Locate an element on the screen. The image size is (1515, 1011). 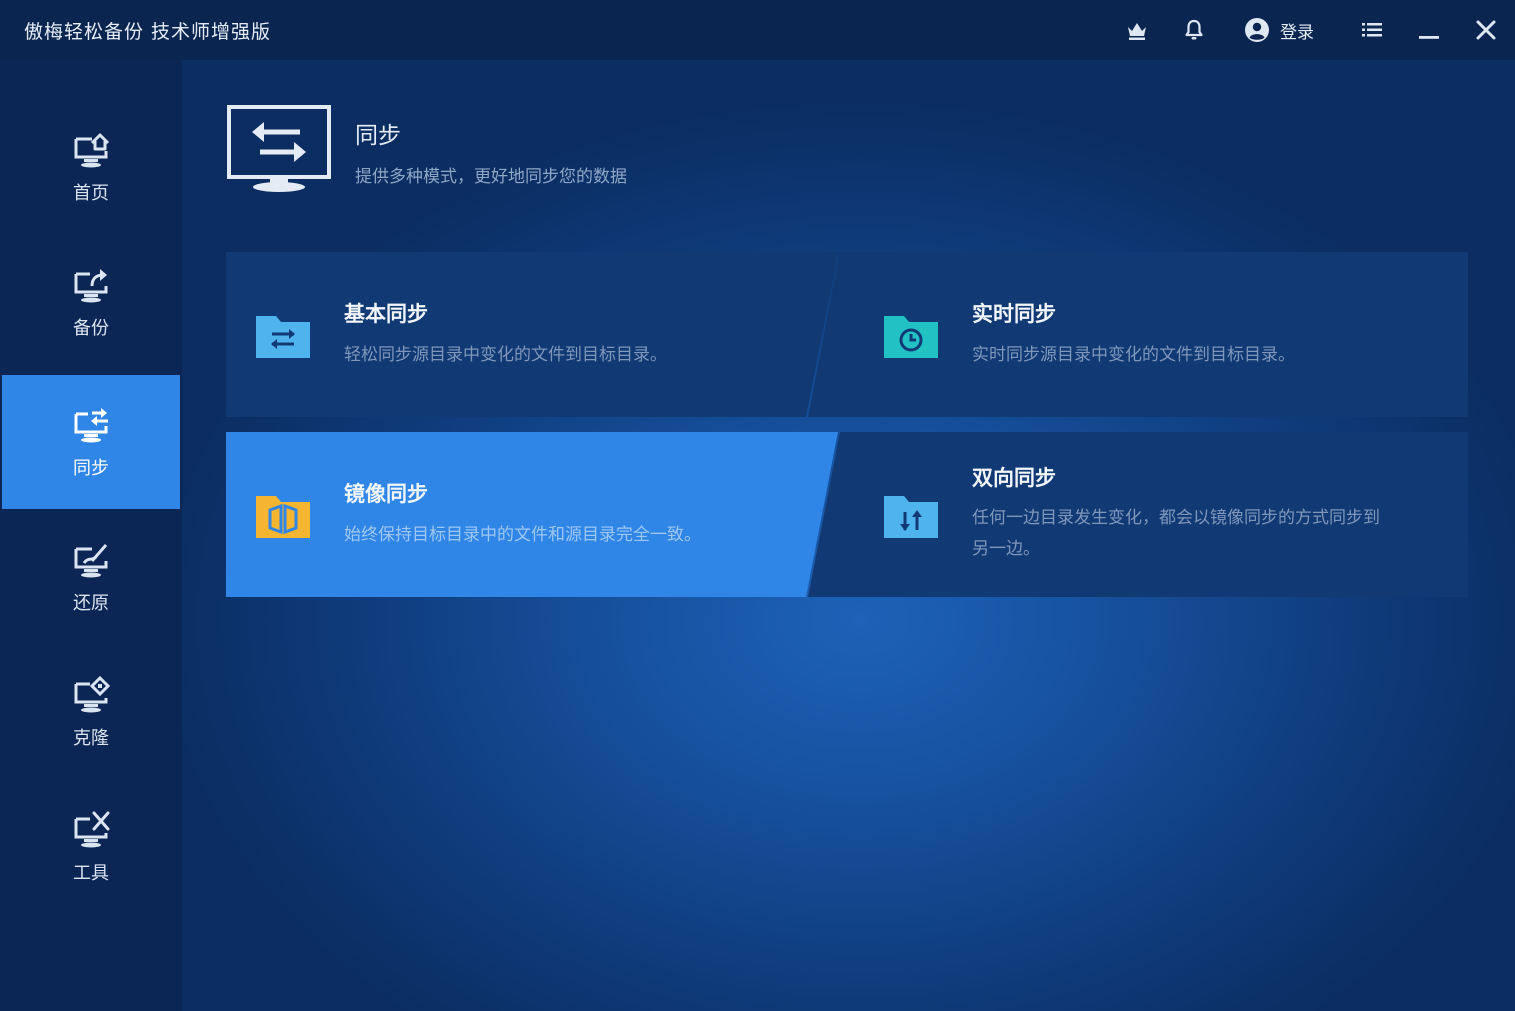
two-way-sync-card: 双向同步 任何一边目录发生变化，都会以镜像同步的方式同步到 另一边。 is located at coordinates (1137, 514).